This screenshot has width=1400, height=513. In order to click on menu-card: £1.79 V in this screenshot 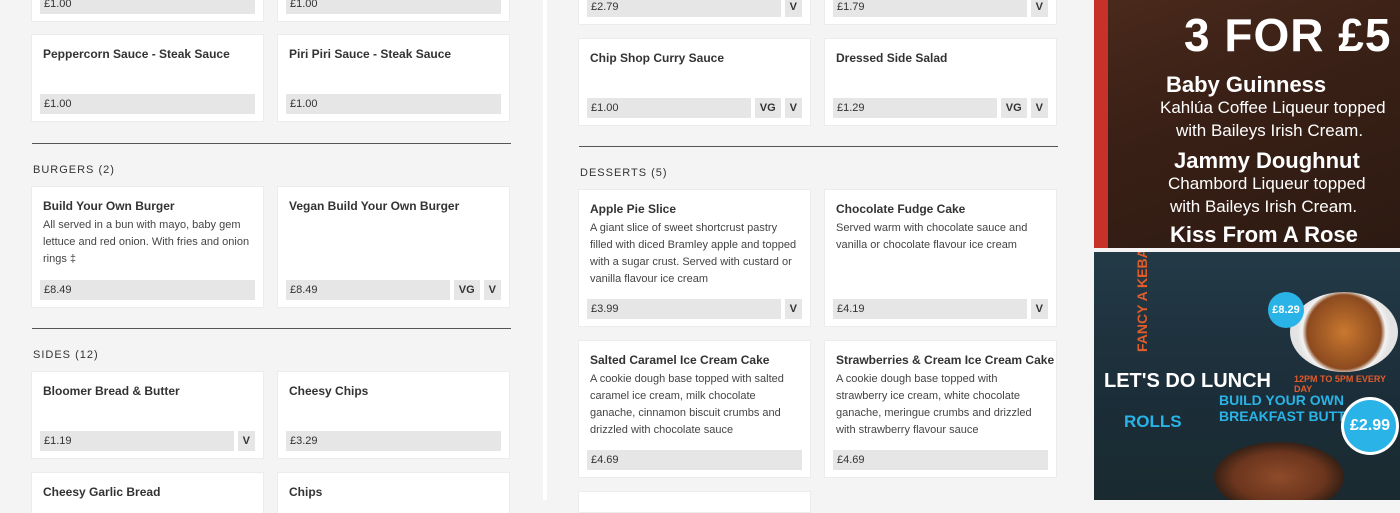, I will do `click(940, 12)`.